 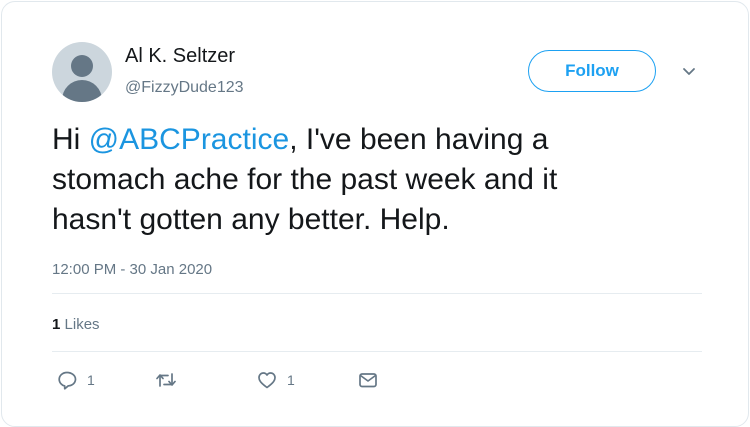 What do you see at coordinates (592, 71) in the screenshot?
I see `follow-button: Follow` at bounding box center [592, 71].